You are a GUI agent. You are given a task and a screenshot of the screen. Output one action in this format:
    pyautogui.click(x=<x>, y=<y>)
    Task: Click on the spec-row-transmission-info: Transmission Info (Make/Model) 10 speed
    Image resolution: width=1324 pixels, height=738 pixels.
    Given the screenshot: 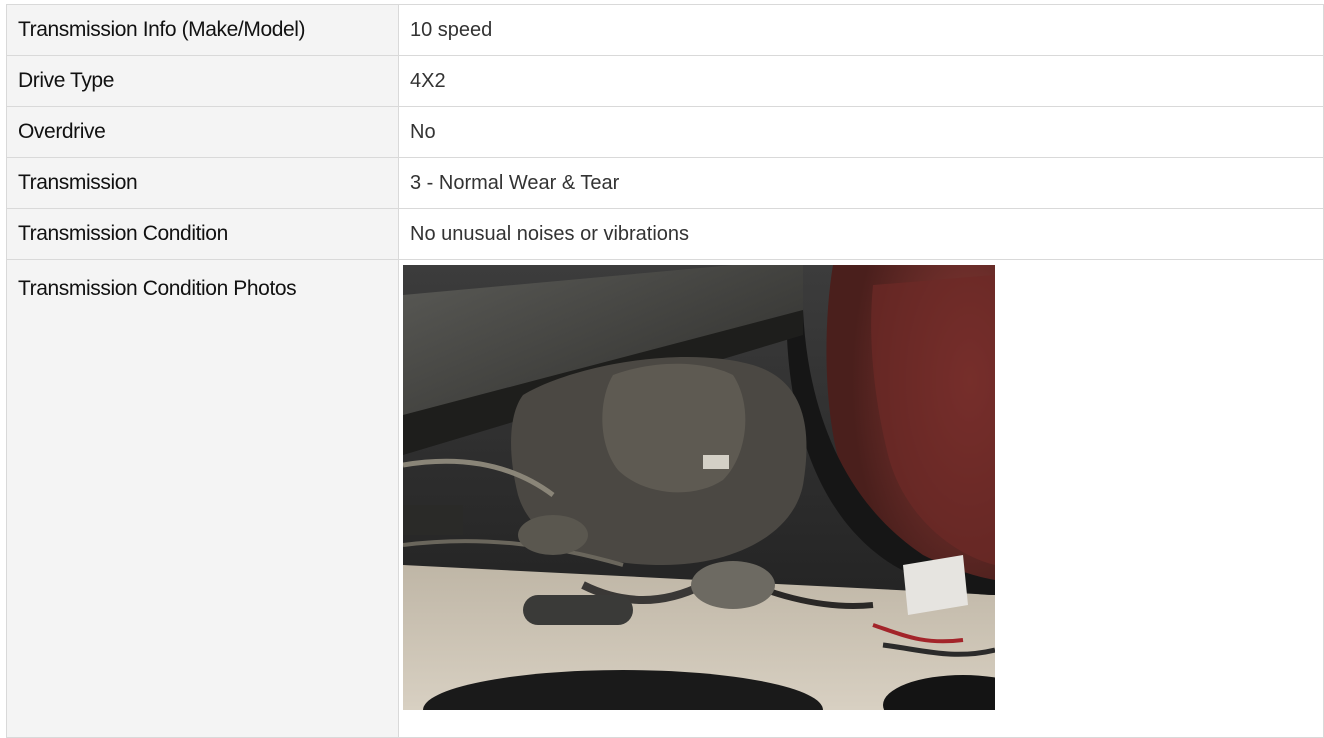 What is the action you would take?
    pyautogui.click(x=665, y=30)
    